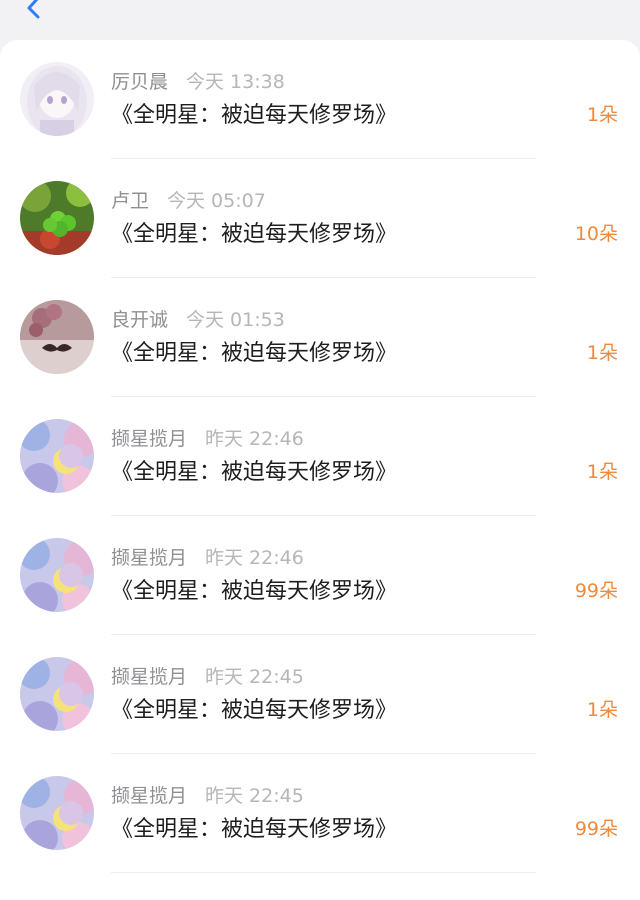 The image size is (640, 900). I want to click on mustache-avatar, so click(57, 337).